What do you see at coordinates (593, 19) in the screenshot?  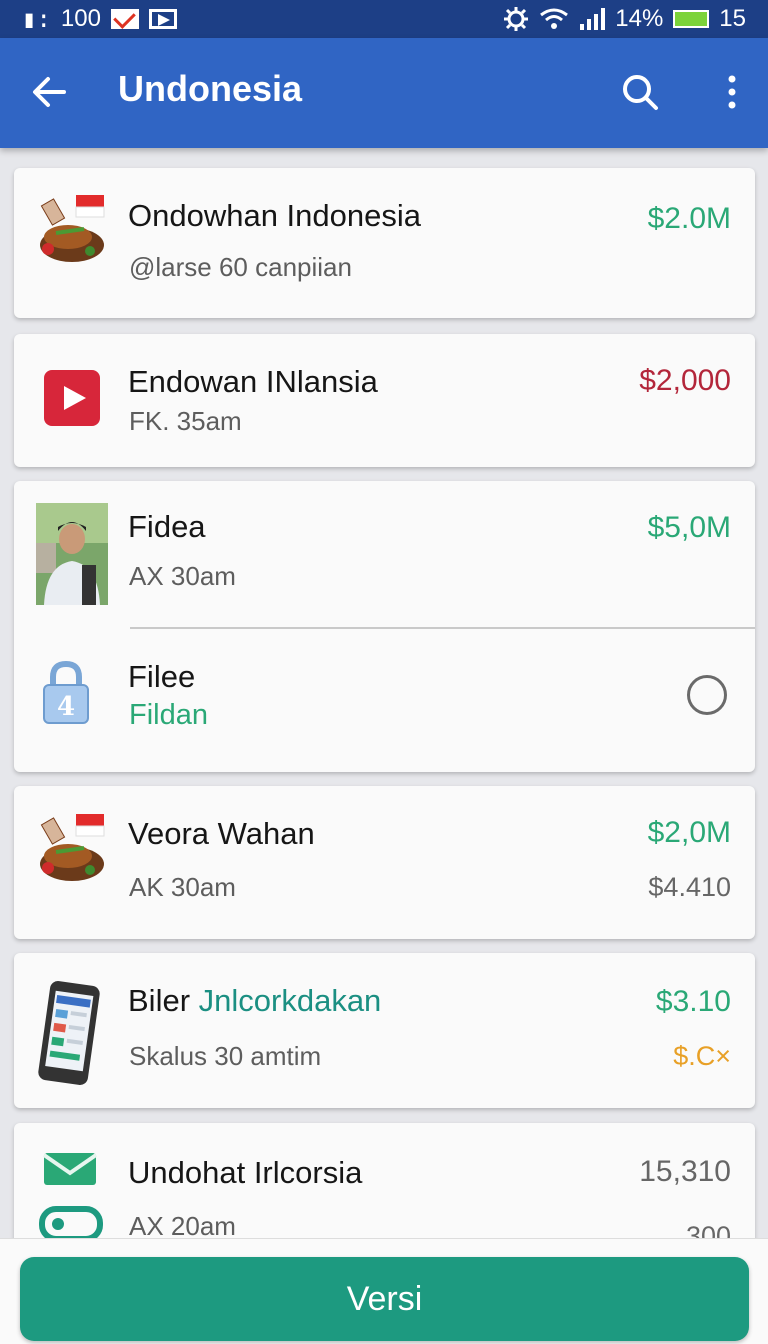 I see `cell-signal-icon` at bounding box center [593, 19].